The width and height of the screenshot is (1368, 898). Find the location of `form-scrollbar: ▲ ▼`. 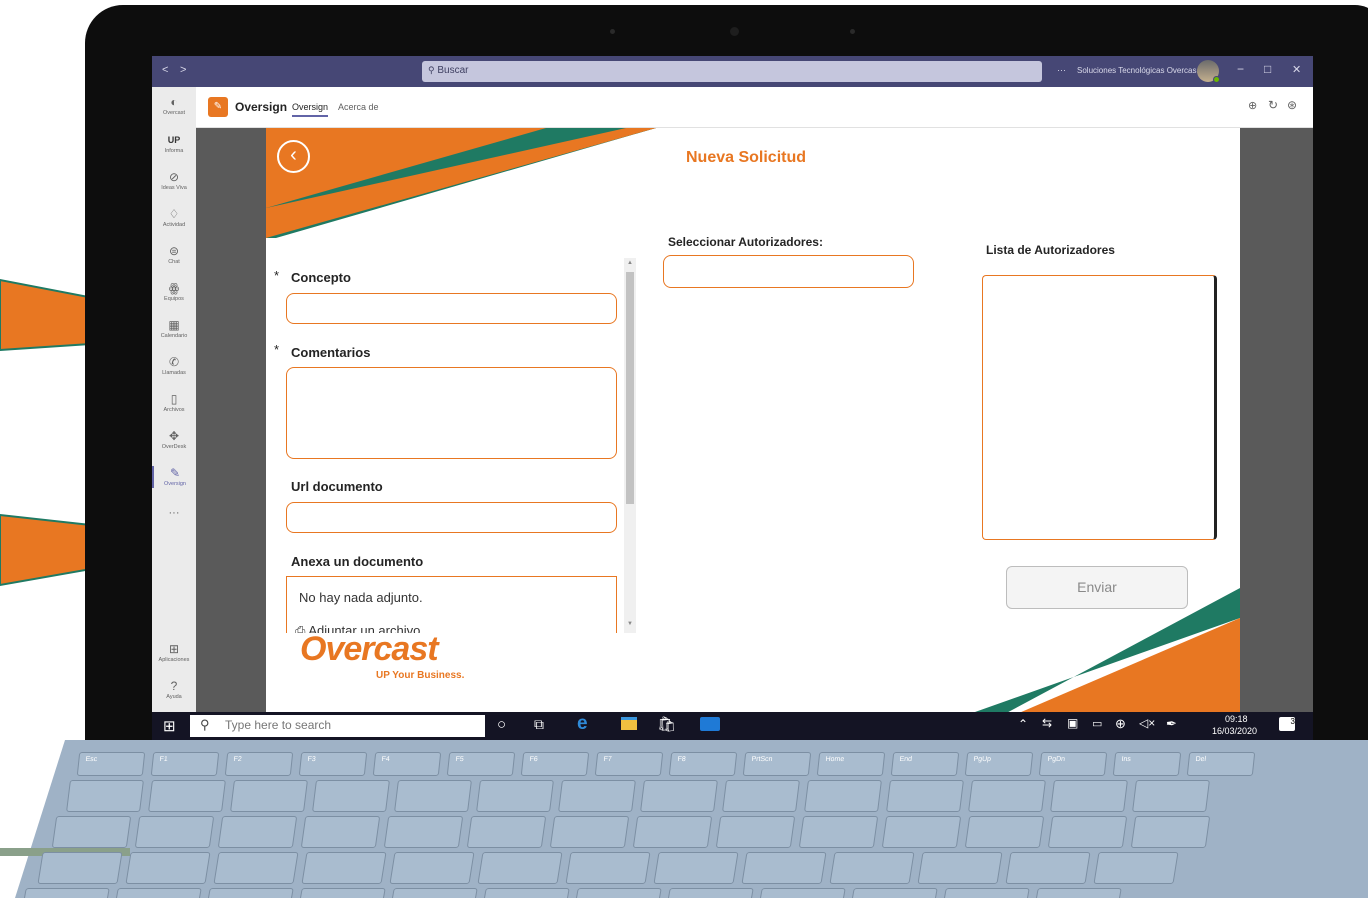

form-scrollbar: ▲ ▼ is located at coordinates (630, 445).